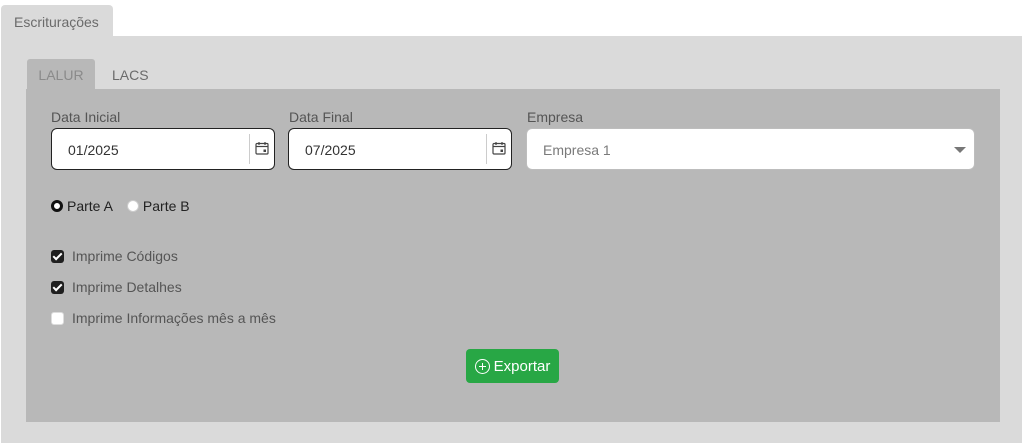  What do you see at coordinates (400, 149) in the screenshot?
I see `data-final-input: 07/2025` at bounding box center [400, 149].